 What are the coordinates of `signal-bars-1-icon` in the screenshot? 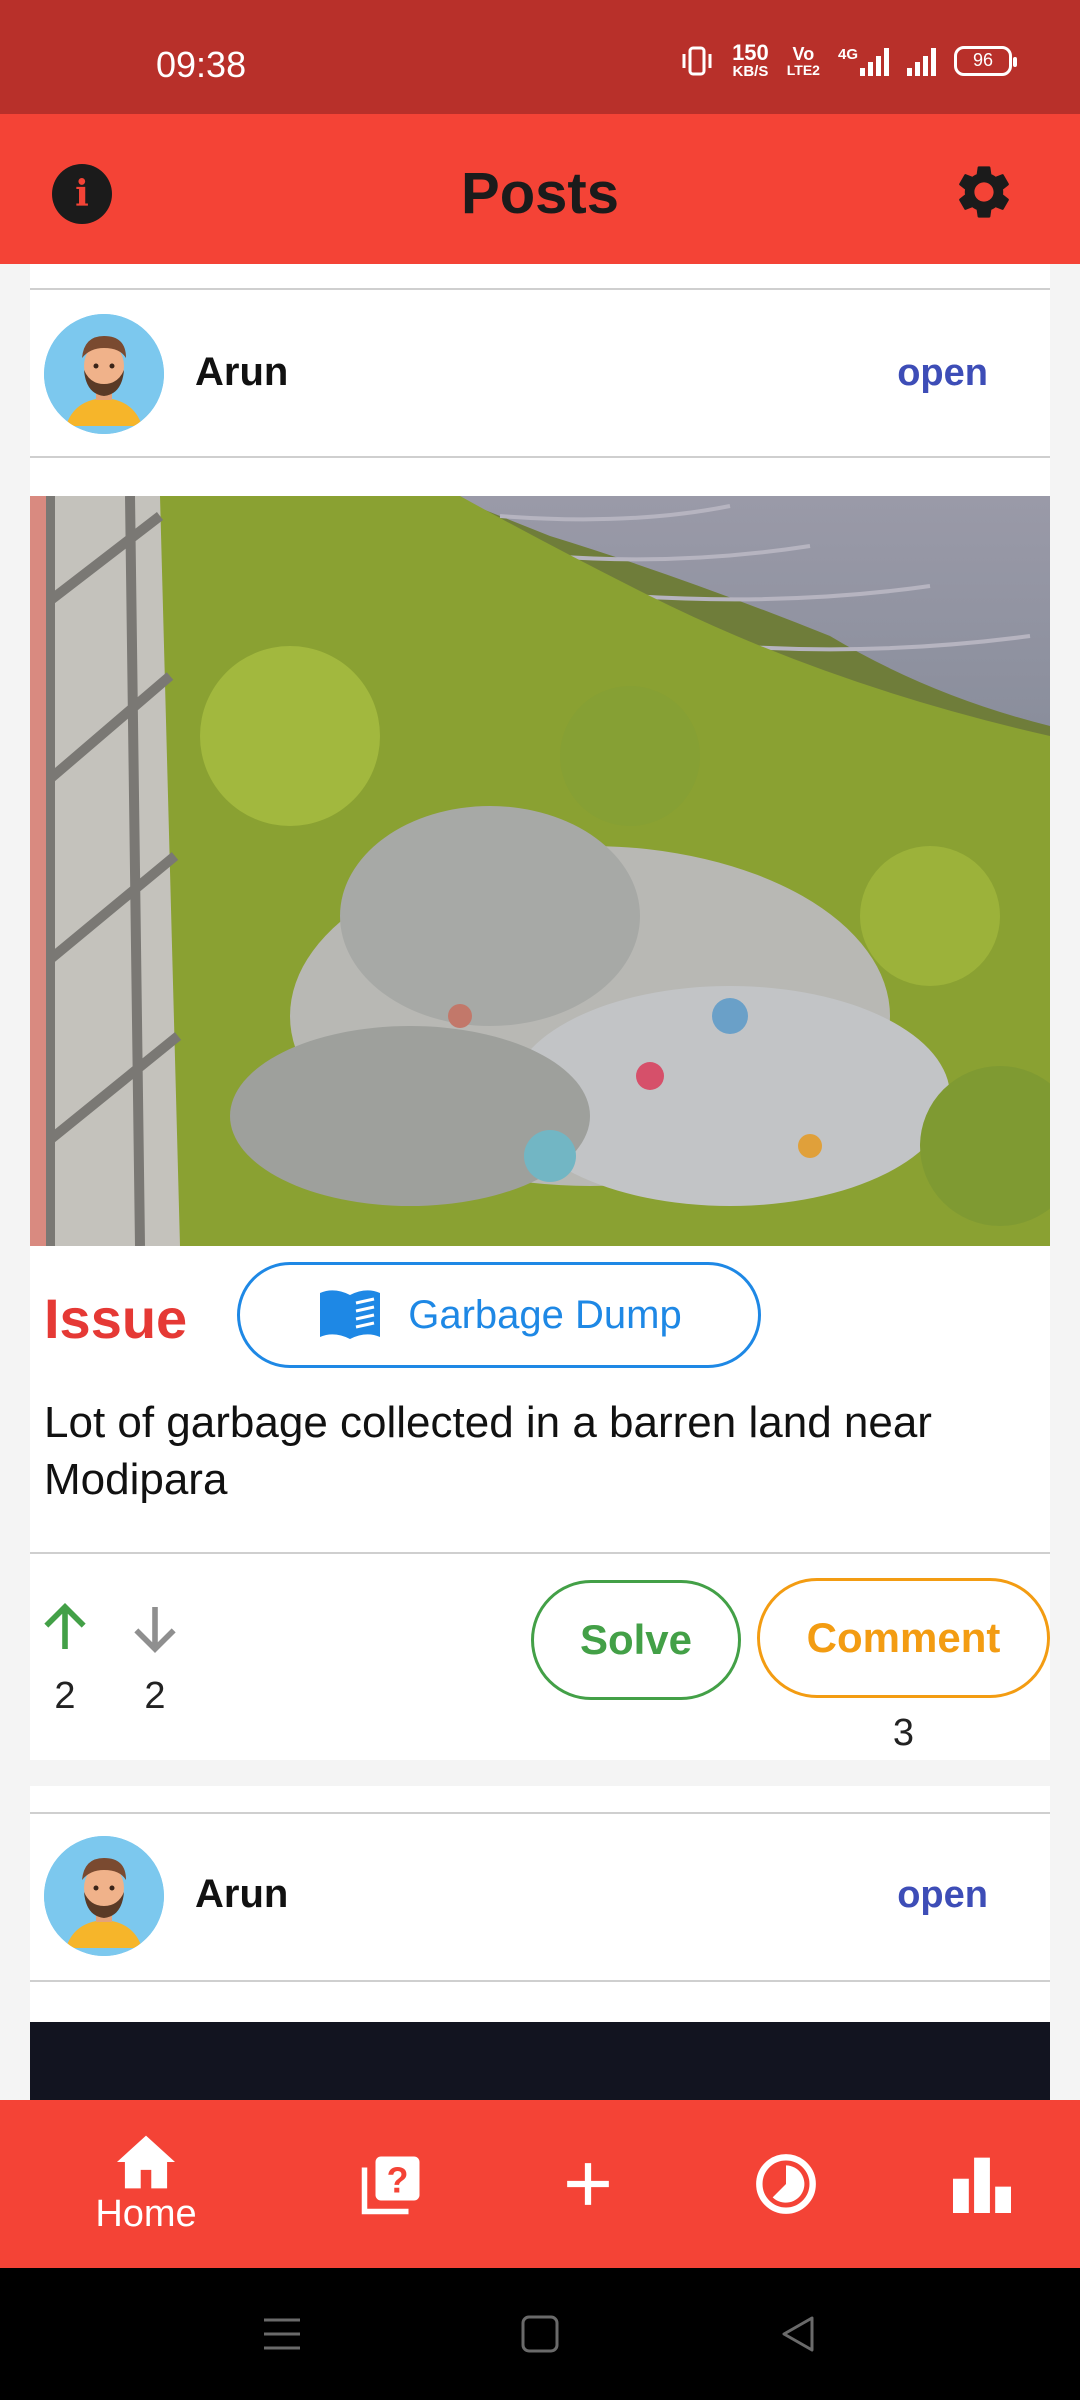 It's located at (874, 61).